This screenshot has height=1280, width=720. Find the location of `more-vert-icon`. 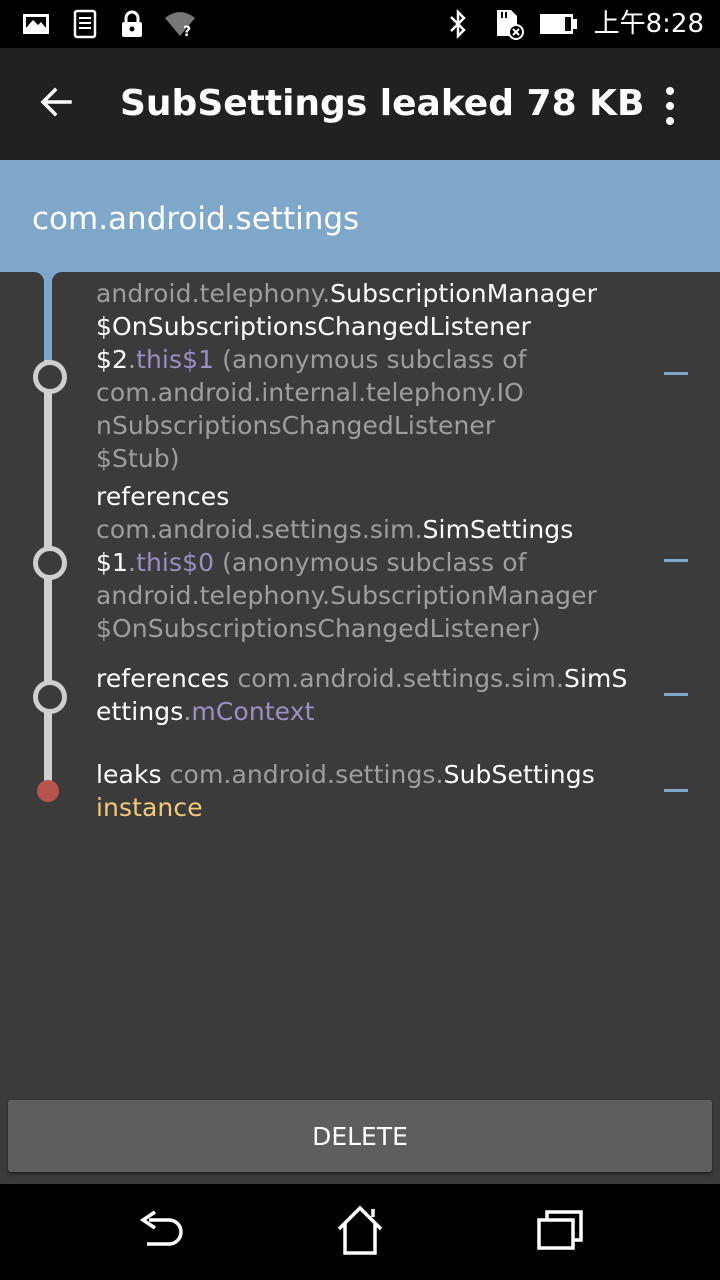

more-vert-icon is located at coordinates (670, 91).